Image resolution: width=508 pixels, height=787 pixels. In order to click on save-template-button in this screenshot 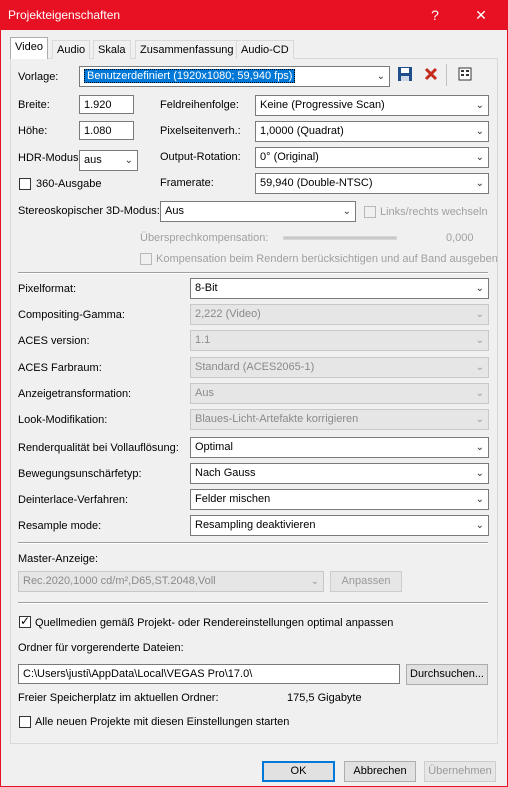, I will do `click(405, 75)`.